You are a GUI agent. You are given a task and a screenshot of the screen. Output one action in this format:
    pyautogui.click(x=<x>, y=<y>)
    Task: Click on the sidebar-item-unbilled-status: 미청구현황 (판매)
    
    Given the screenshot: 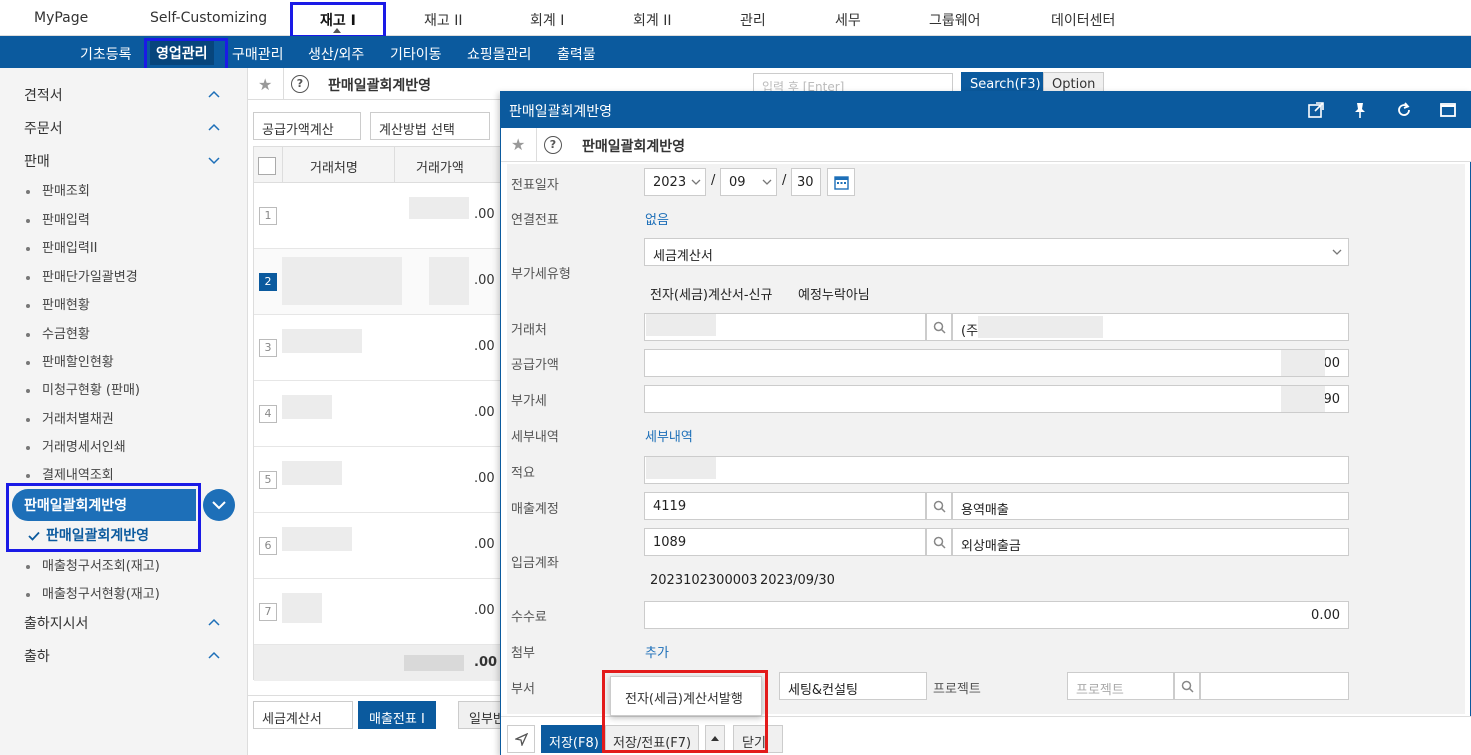 What is the action you would take?
    pyautogui.click(x=83, y=388)
    